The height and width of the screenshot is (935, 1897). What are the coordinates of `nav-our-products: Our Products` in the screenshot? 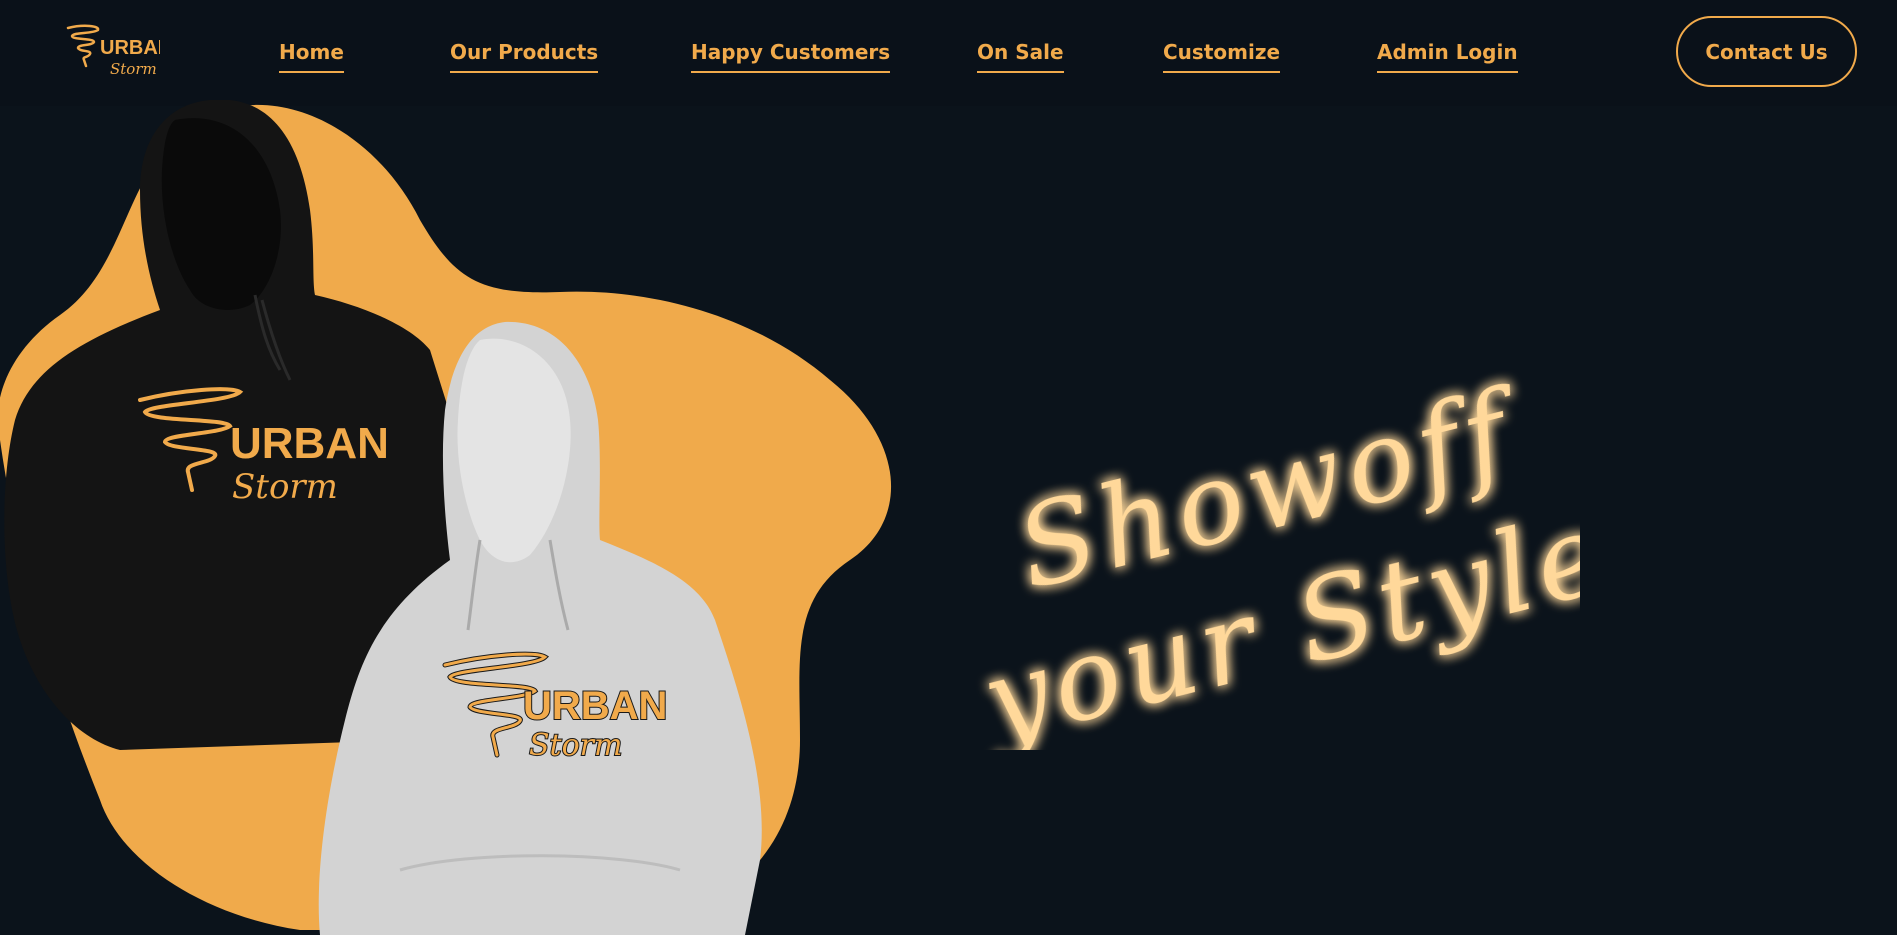 It's located at (524, 55).